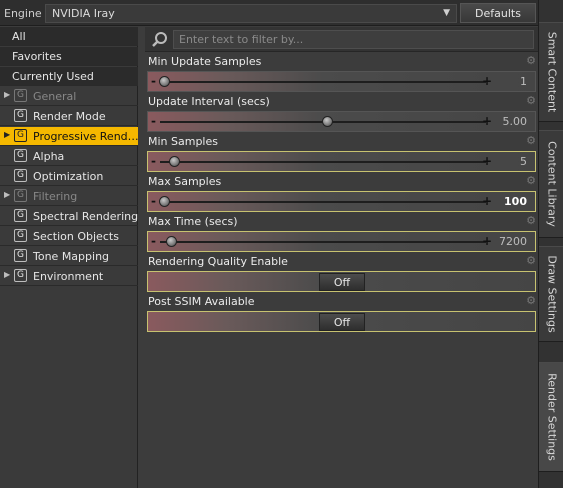 The image size is (563, 488). I want to click on filter-input, so click(353, 39).